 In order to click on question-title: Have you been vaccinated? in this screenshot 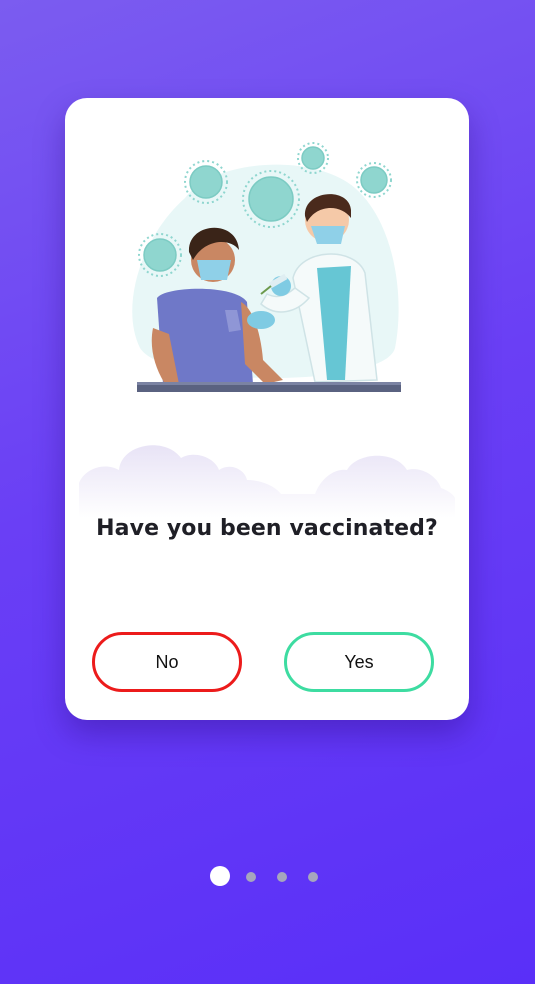, I will do `click(267, 528)`.